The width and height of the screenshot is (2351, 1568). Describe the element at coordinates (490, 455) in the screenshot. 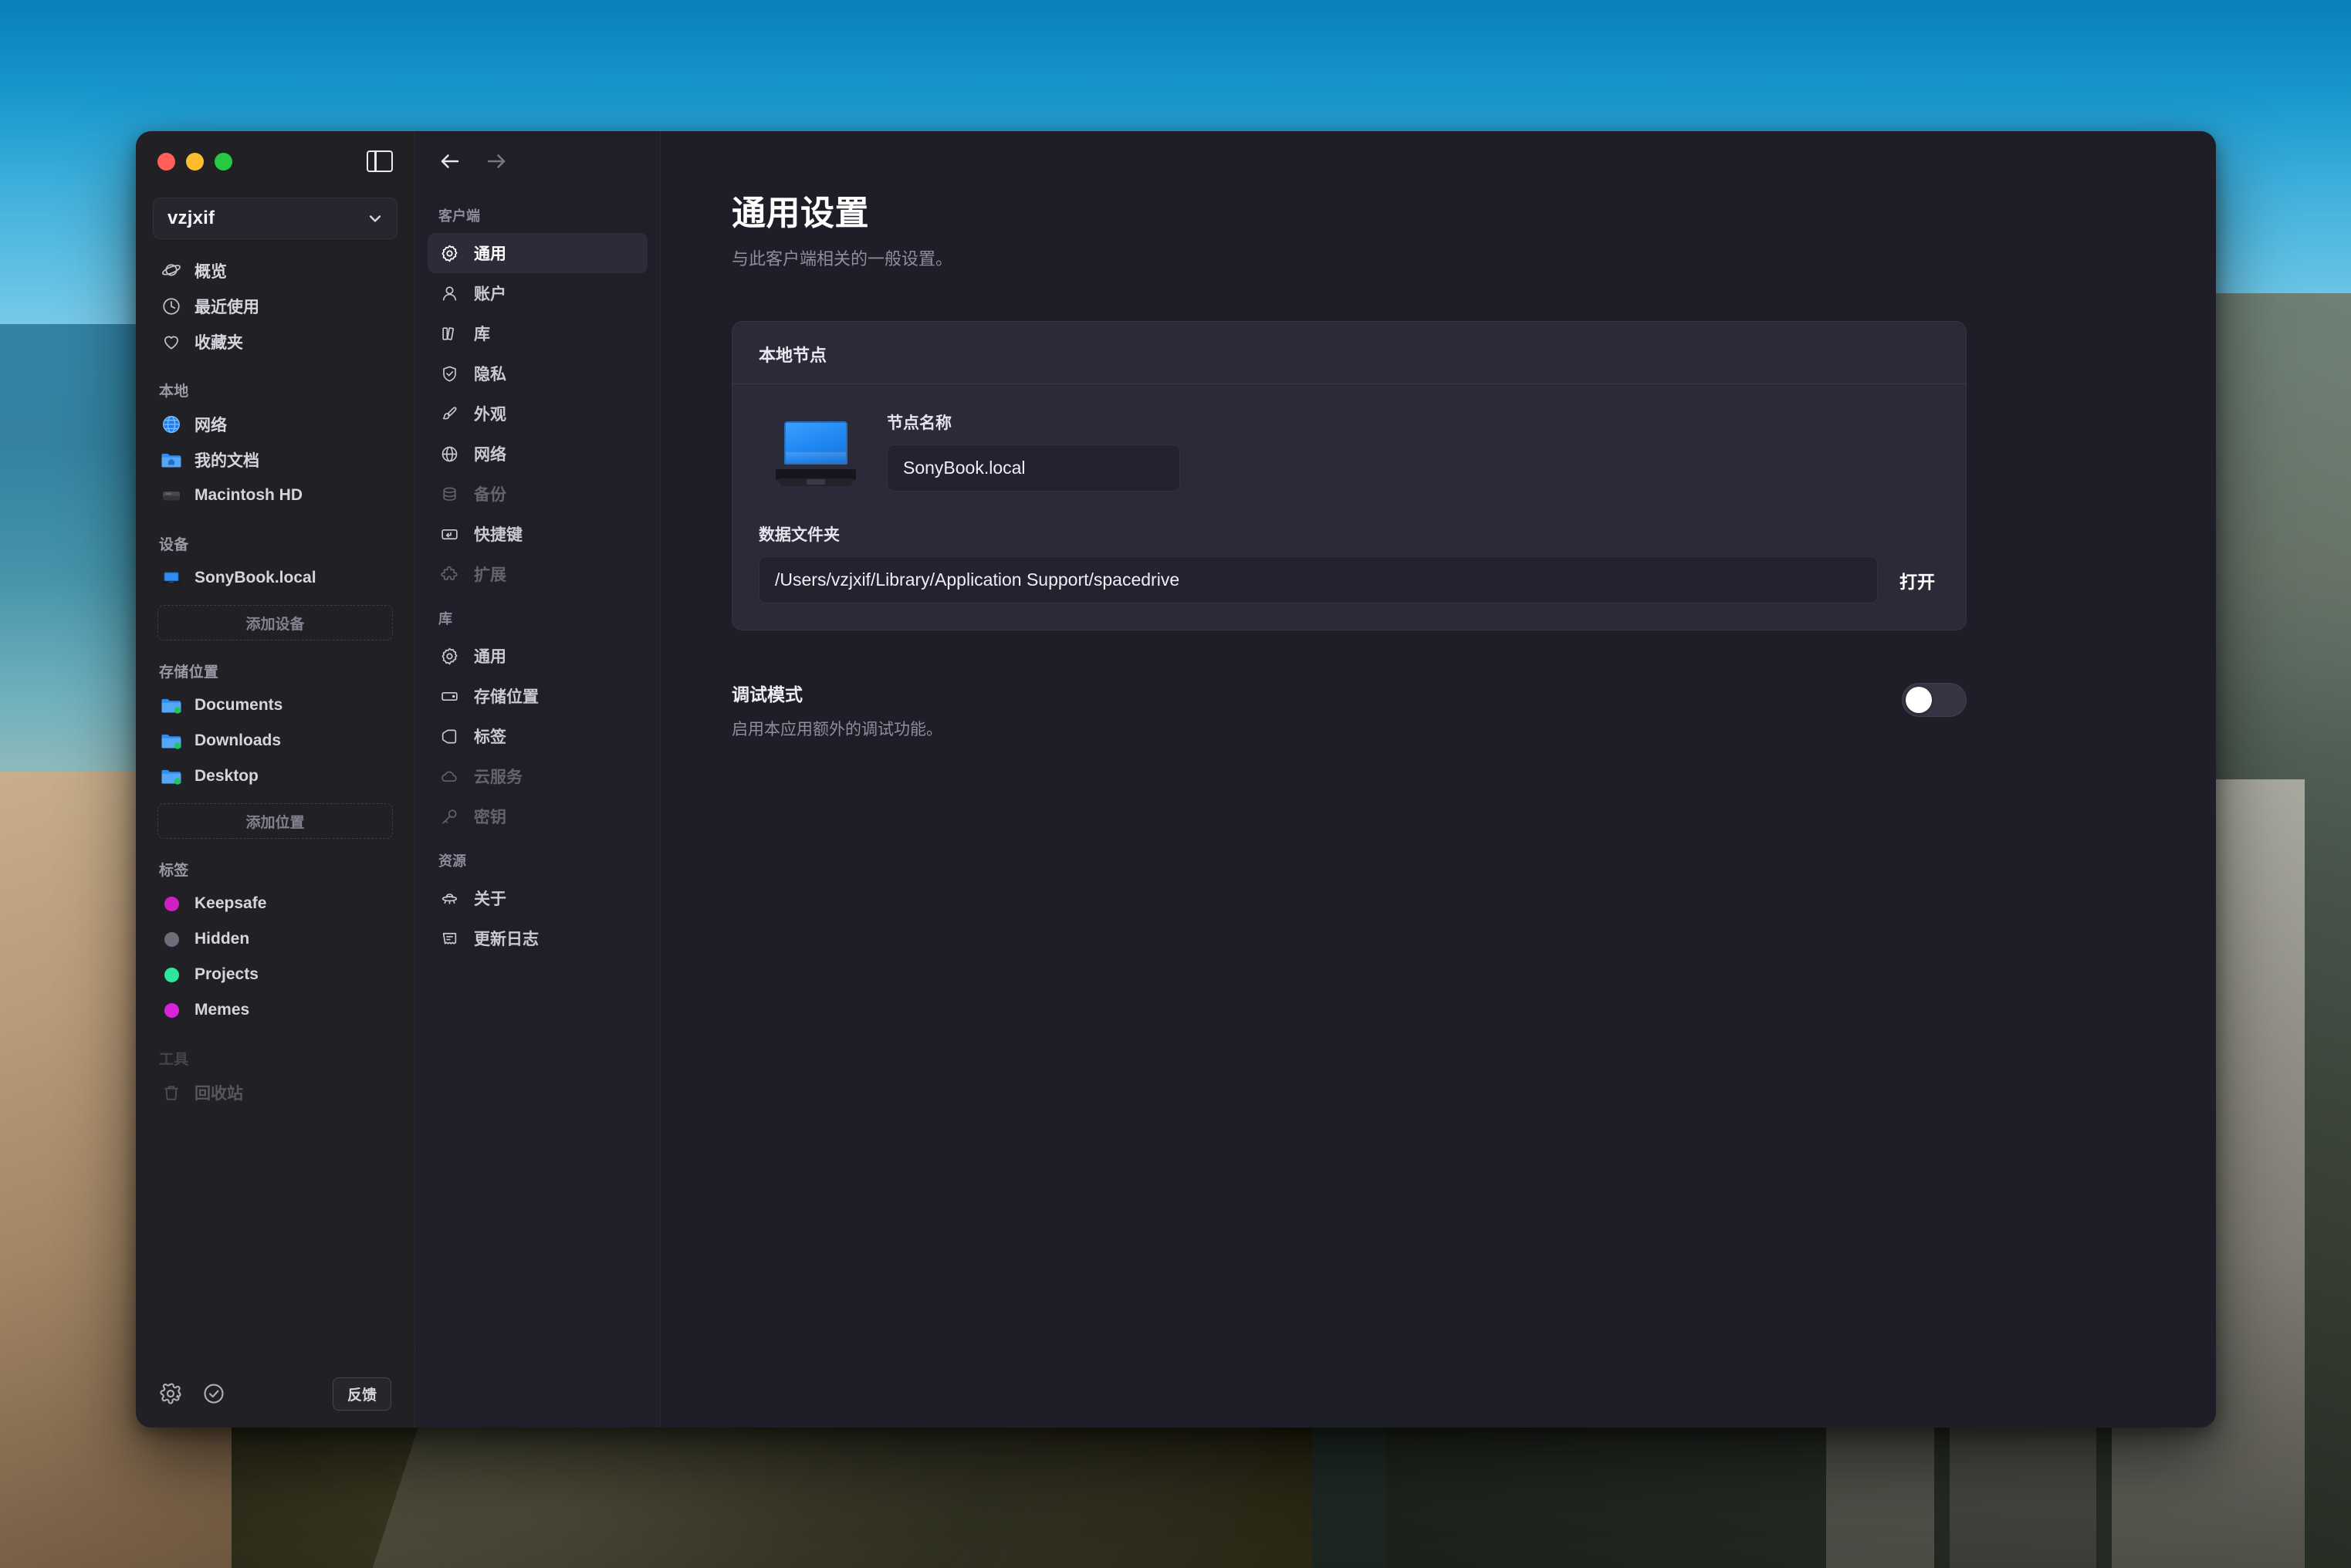

I see `settings-nav-item-label: 网络` at that location.